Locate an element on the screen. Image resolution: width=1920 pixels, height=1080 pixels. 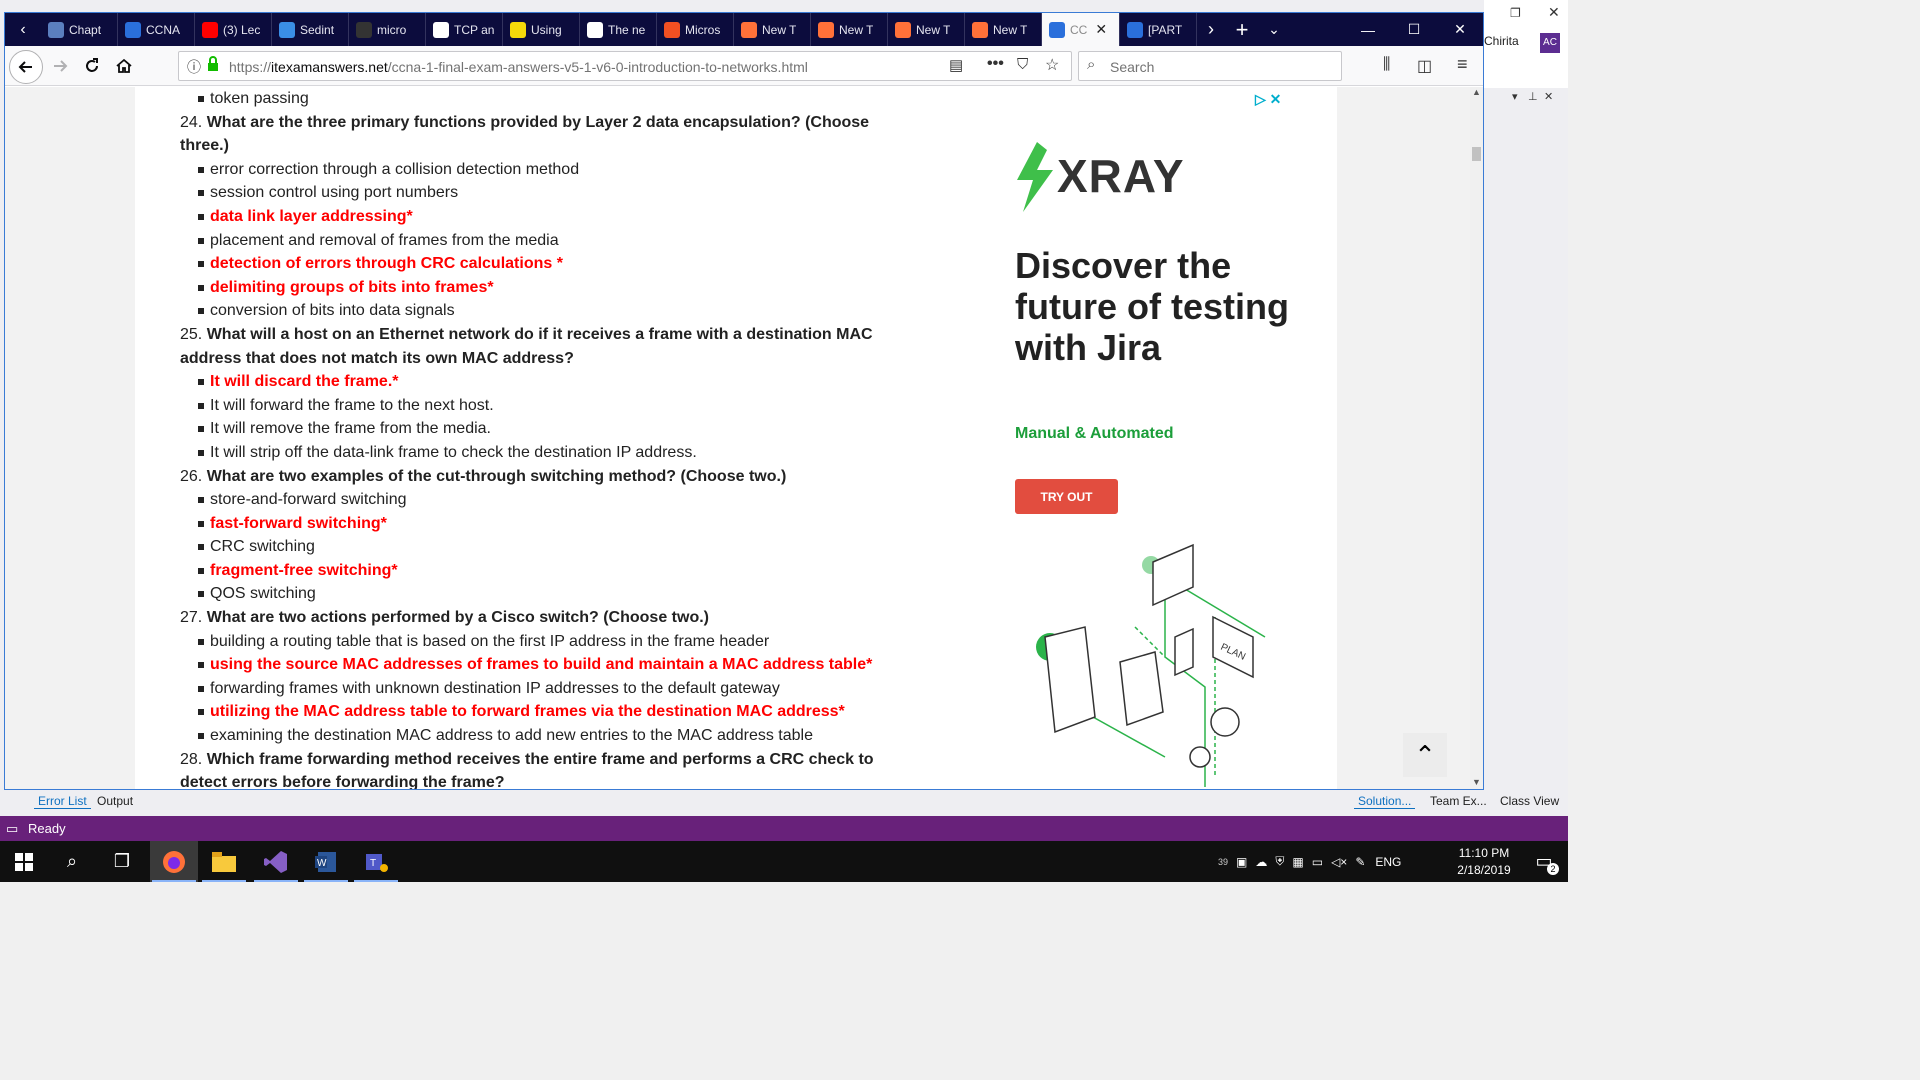
vs-status-bar: ▭ Ready is located at coordinates (784, 828).